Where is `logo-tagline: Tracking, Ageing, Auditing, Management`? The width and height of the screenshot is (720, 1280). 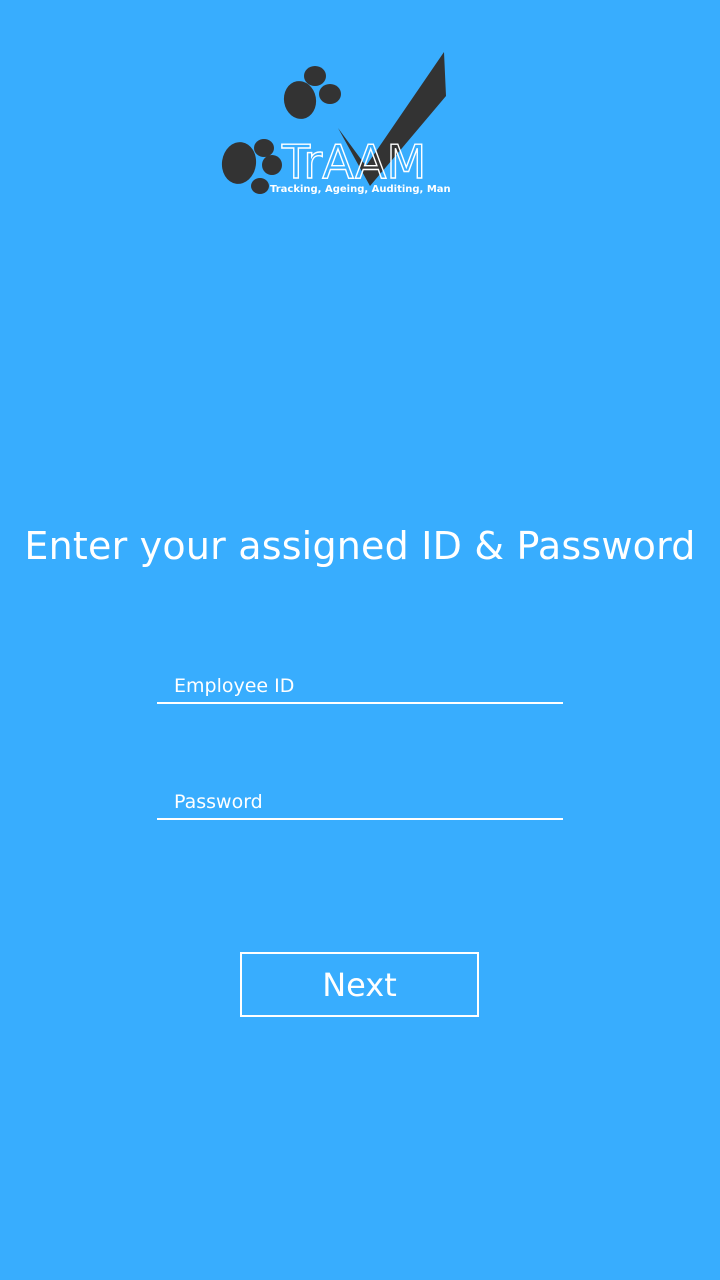
logo-tagline: Tracking, Ageing, Auditing, Management is located at coordinates (360, 189).